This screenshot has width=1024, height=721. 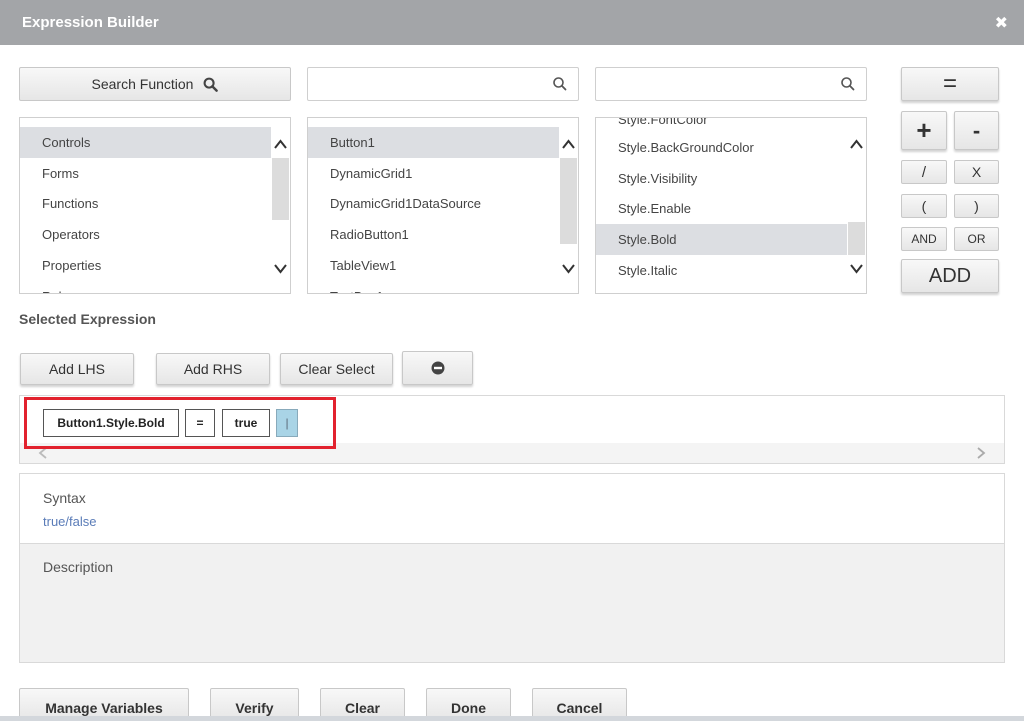 I want to click on syntax-value: true/false, so click(x=70, y=521).